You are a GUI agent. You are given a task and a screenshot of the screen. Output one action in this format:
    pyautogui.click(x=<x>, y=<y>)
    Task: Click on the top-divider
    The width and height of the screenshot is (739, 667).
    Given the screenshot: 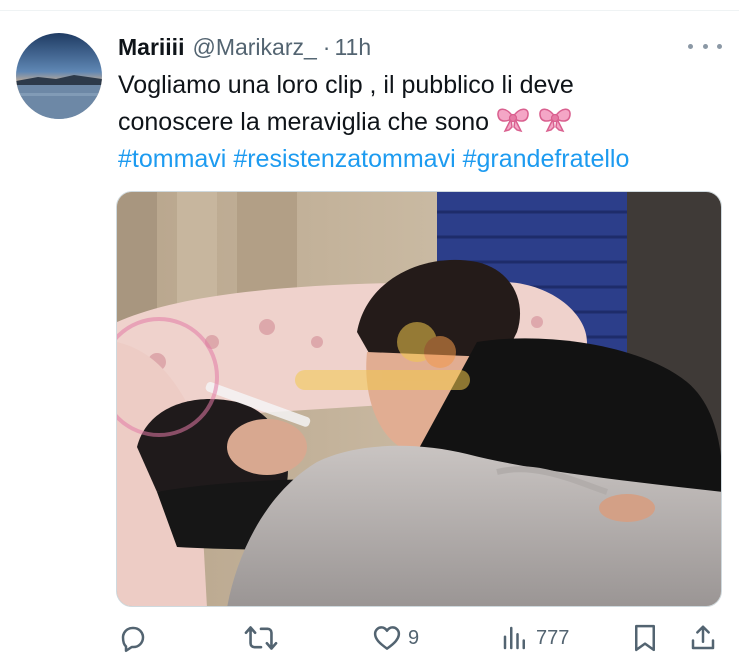 What is the action you would take?
    pyautogui.click(x=369, y=10)
    